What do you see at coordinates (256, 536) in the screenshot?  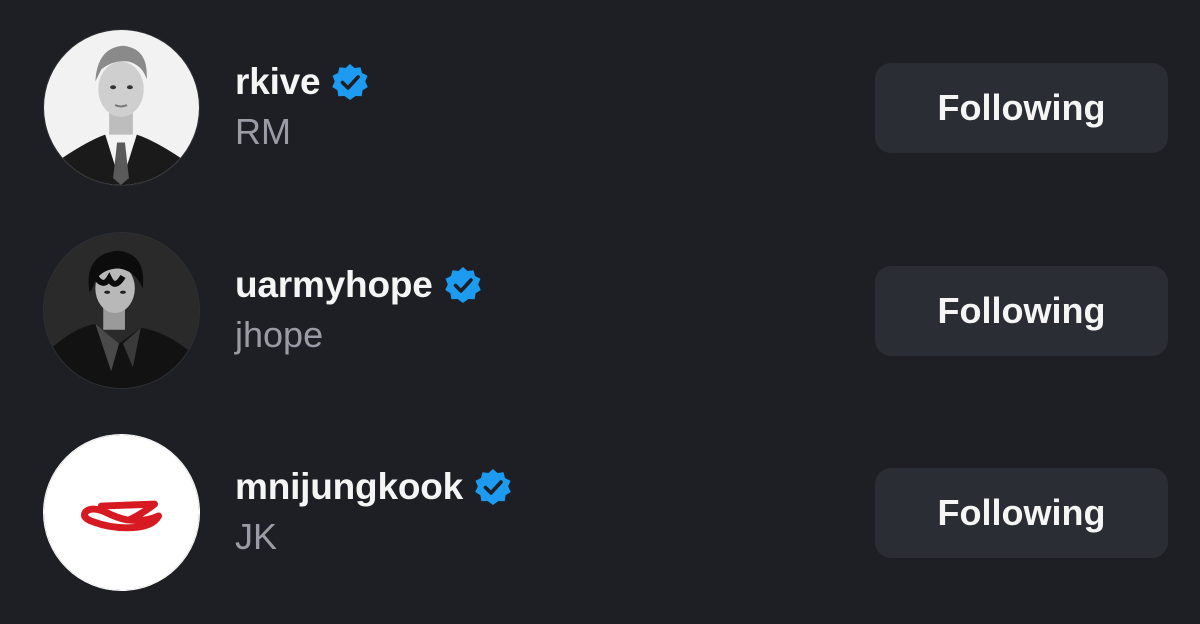 I see `full-name: JK` at bounding box center [256, 536].